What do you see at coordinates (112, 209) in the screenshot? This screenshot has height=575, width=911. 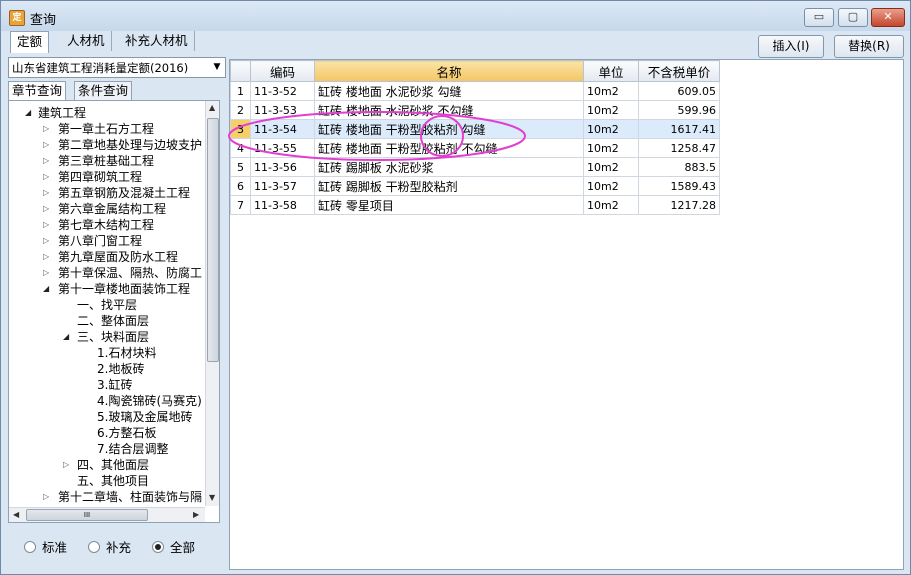 I see `tree-node-label: 第六章金属结构工程` at bounding box center [112, 209].